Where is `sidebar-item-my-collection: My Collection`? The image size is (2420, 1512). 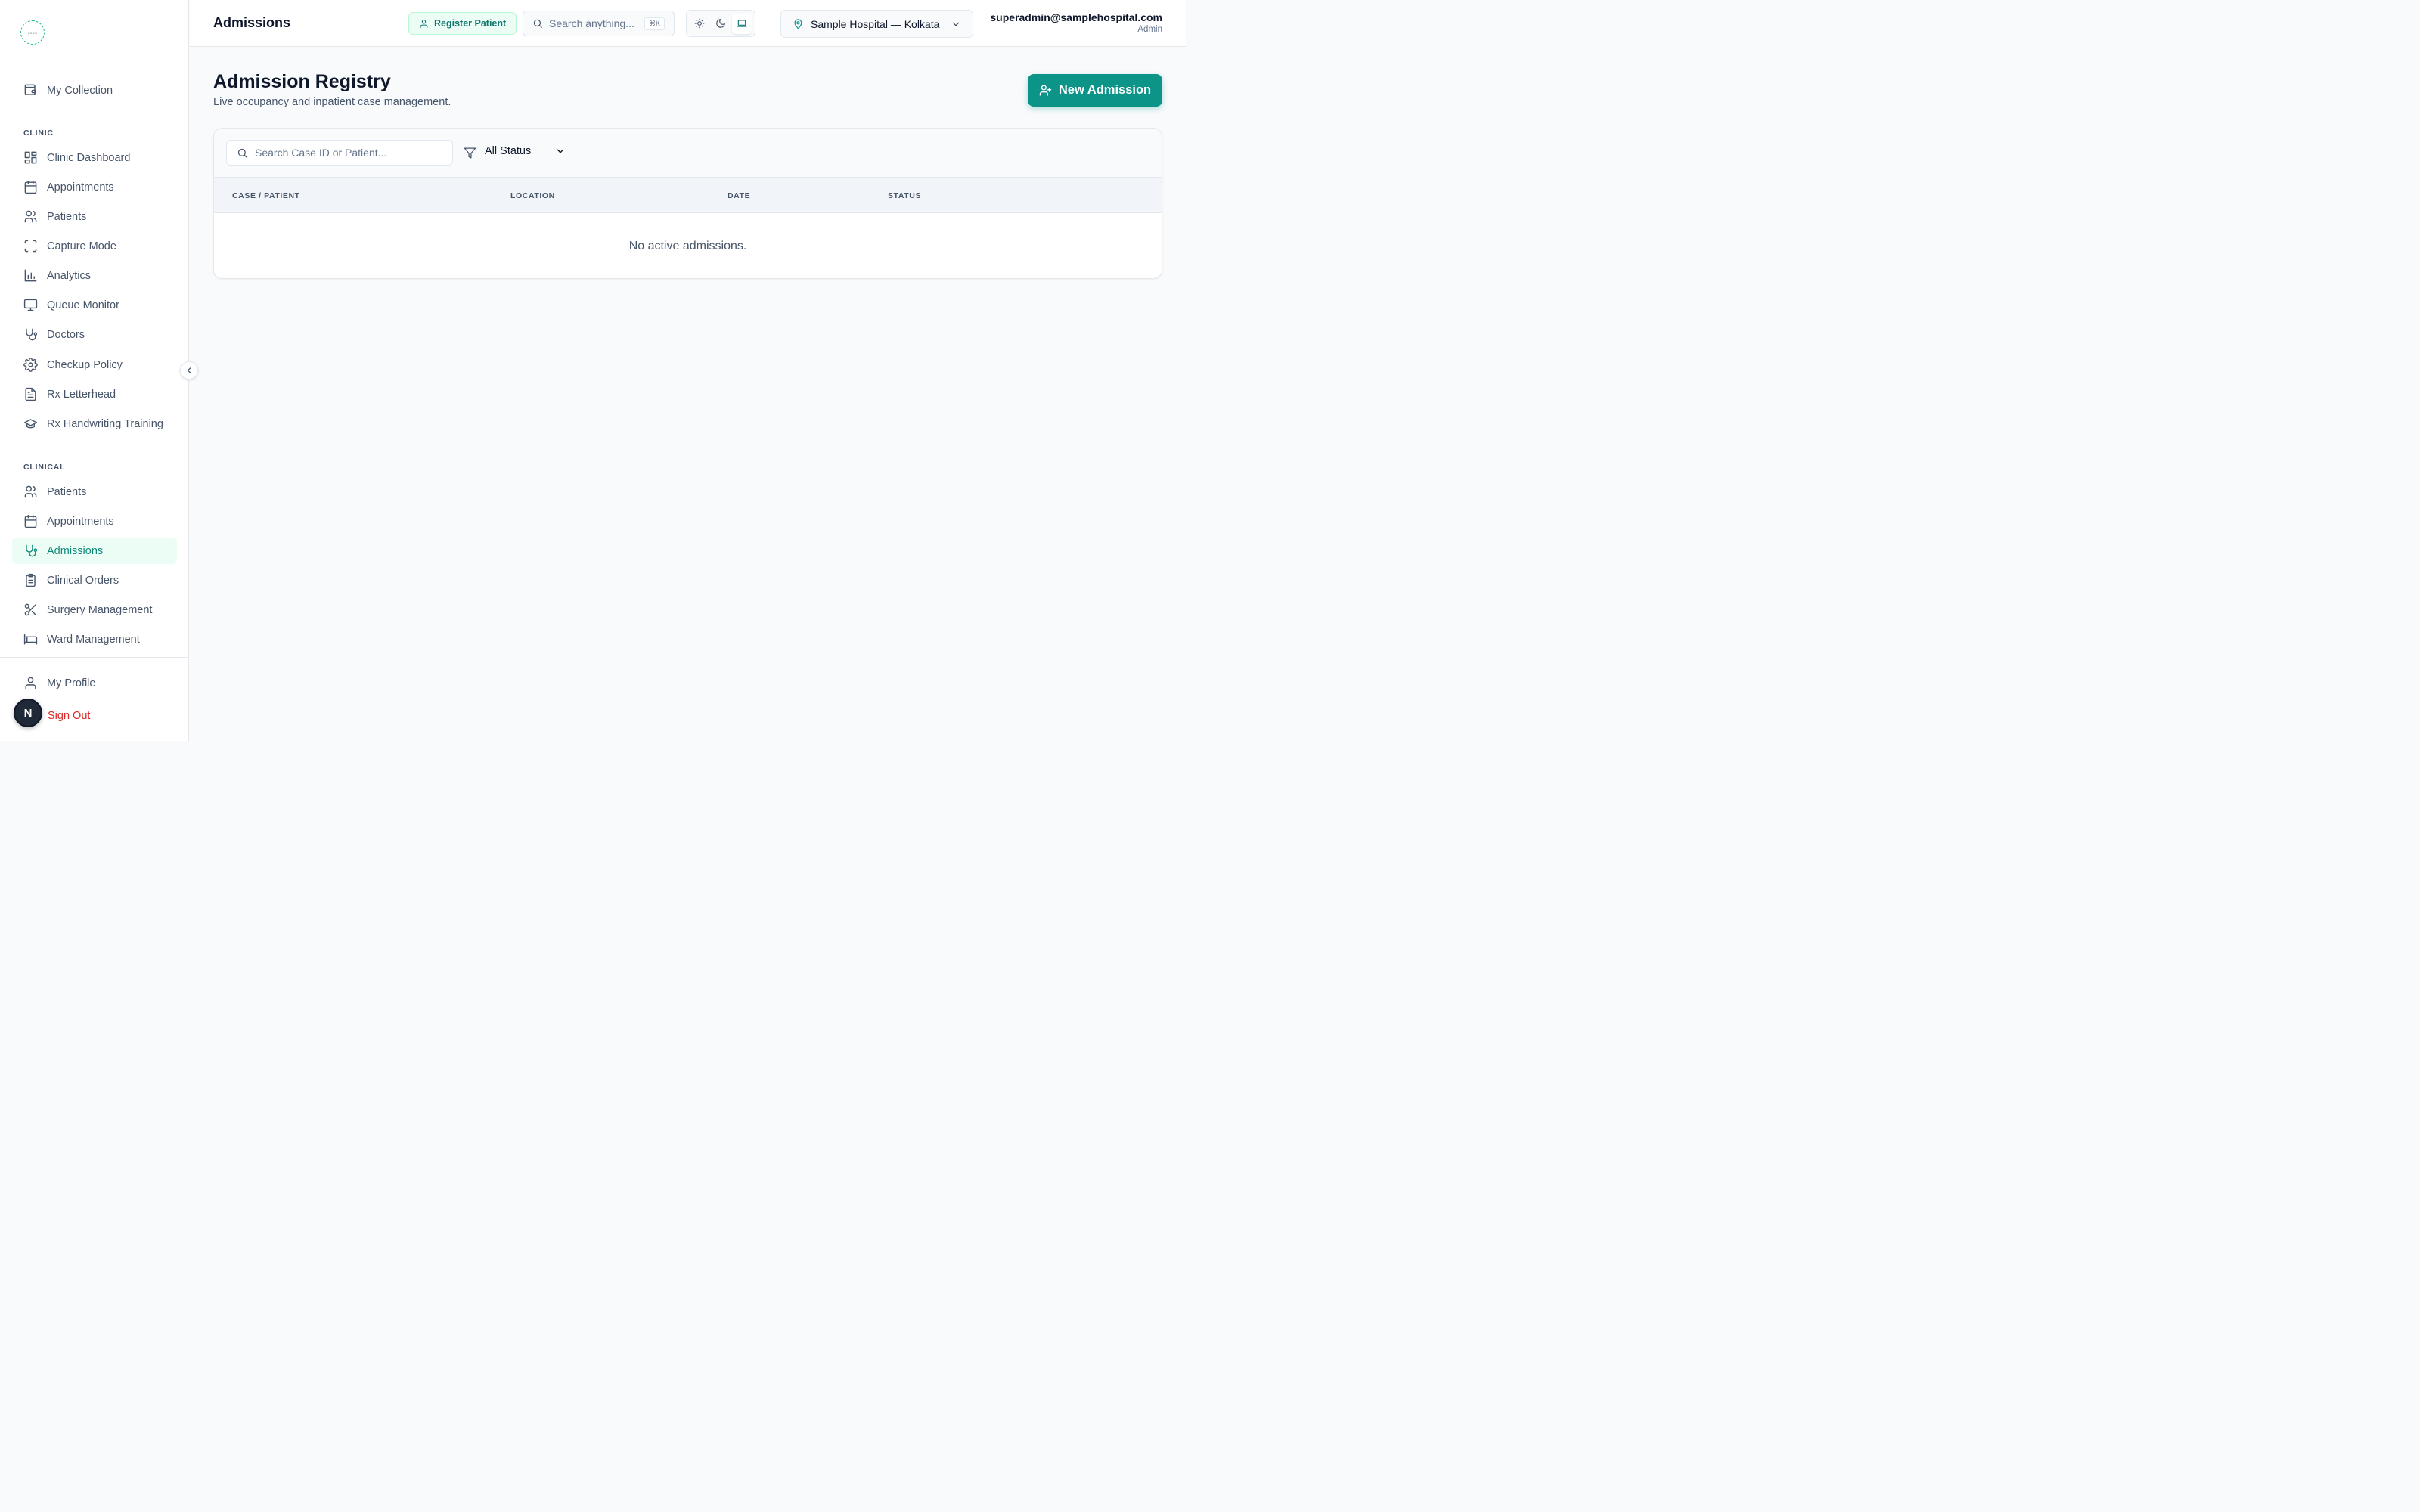 sidebar-item-my-collection: My Collection is located at coordinates (94, 90).